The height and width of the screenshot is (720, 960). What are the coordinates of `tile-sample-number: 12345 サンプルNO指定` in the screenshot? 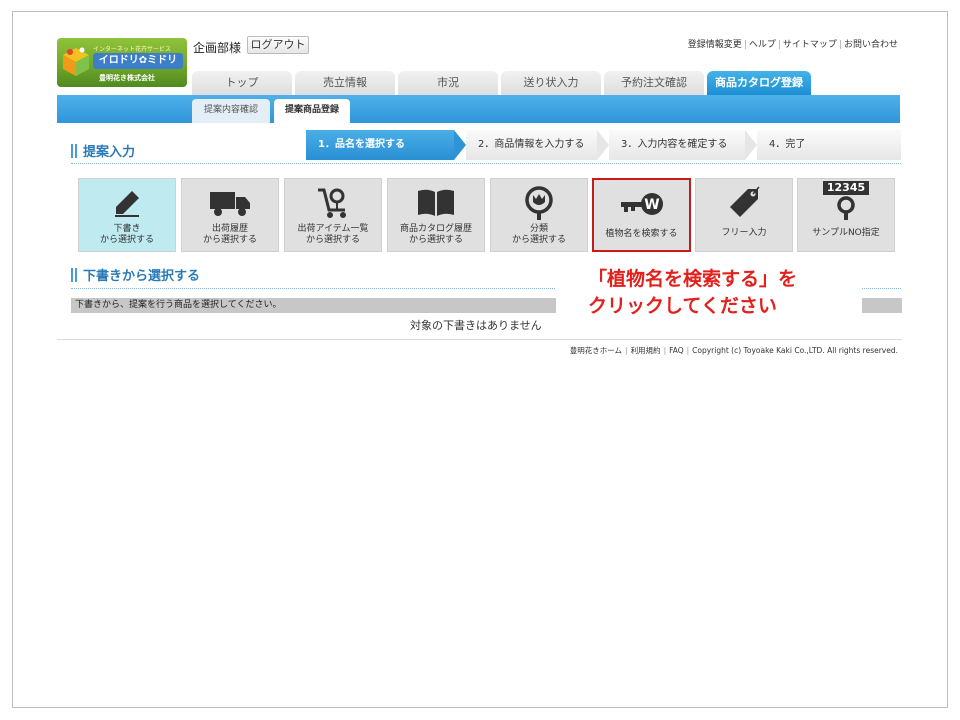 It's located at (846, 215).